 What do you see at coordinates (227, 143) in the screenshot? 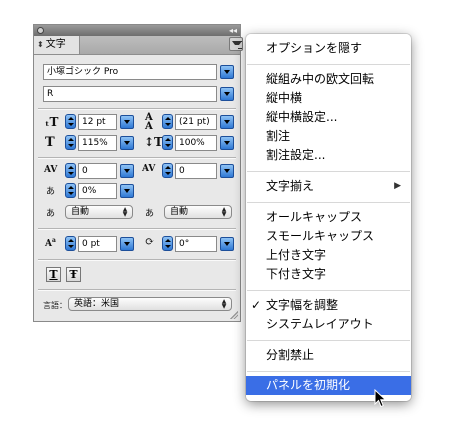
I see `horizontal-scale-dropdown` at bounding box center [227, 143].